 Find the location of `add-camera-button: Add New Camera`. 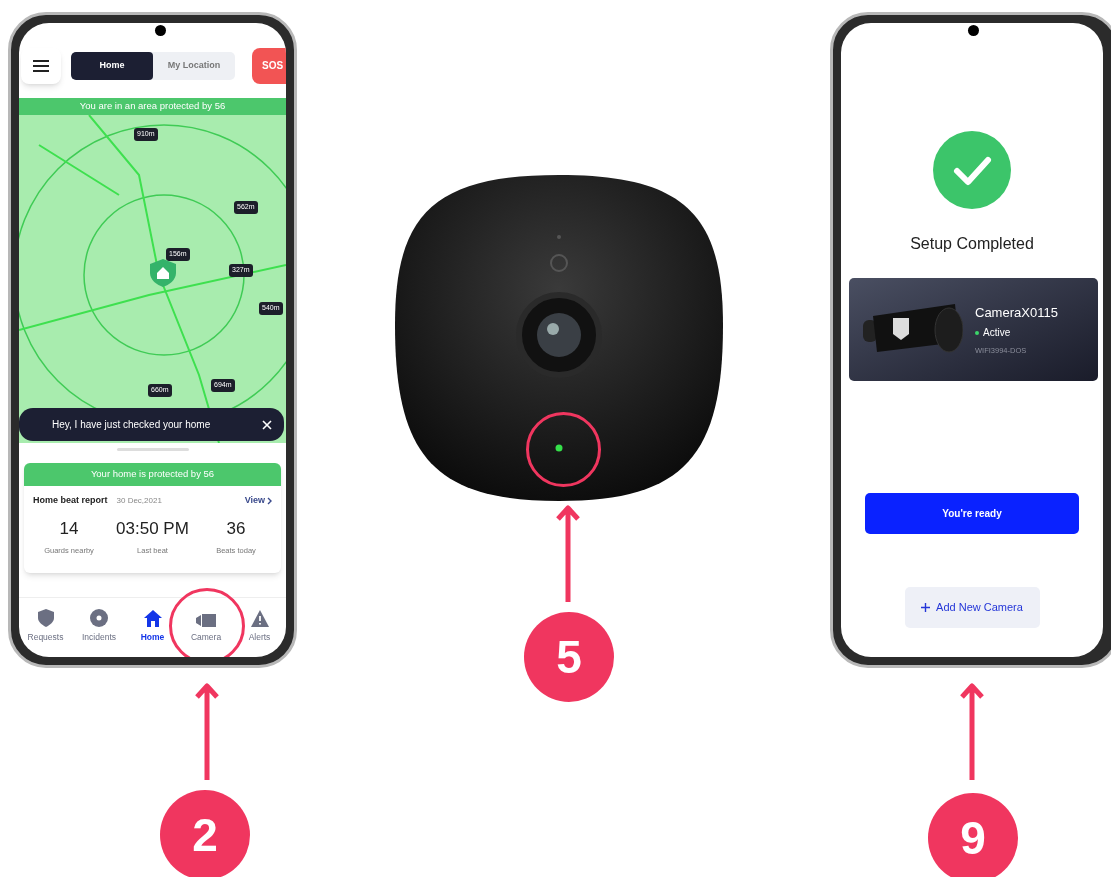

add-camera-button: Add New Camera is located at coordinates (972, 607).